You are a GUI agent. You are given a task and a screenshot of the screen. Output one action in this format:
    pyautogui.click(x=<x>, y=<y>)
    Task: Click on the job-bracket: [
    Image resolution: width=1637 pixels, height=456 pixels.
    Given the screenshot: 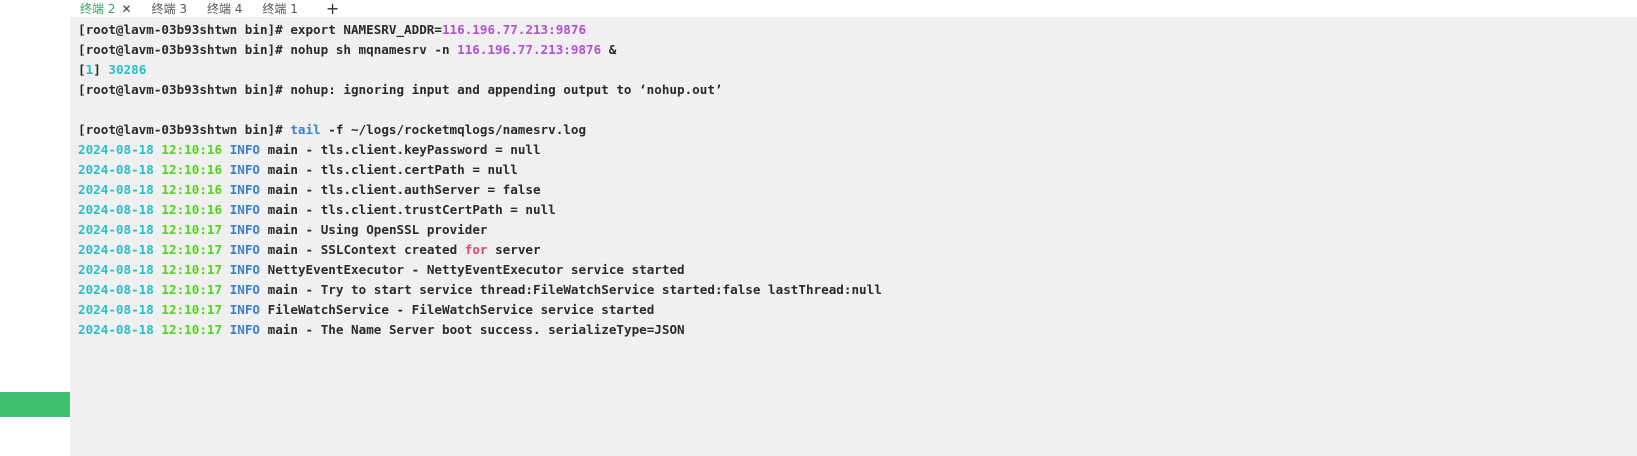 What is the action you would take?
    pyautogui.click(x=82, y=69)
    